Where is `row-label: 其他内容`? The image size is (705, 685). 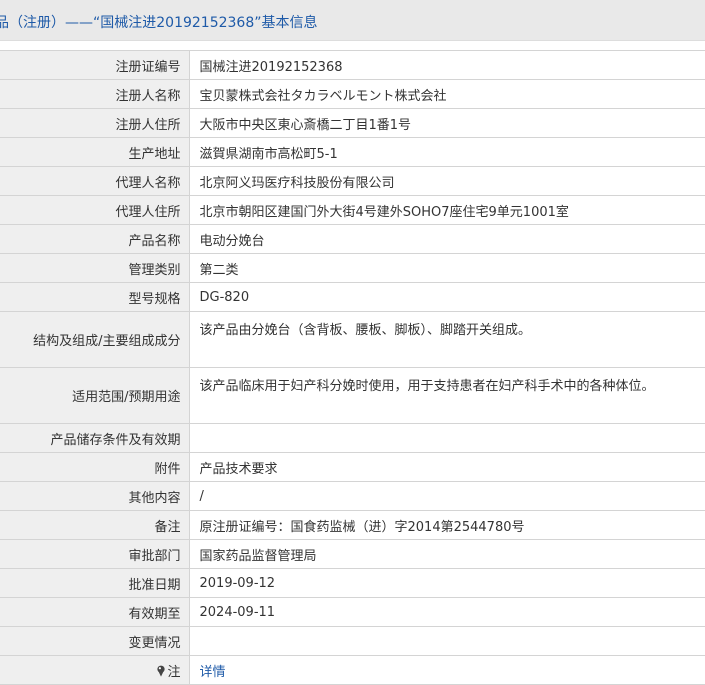 row-label: 其他内容 is located at coordinates (95, 496).